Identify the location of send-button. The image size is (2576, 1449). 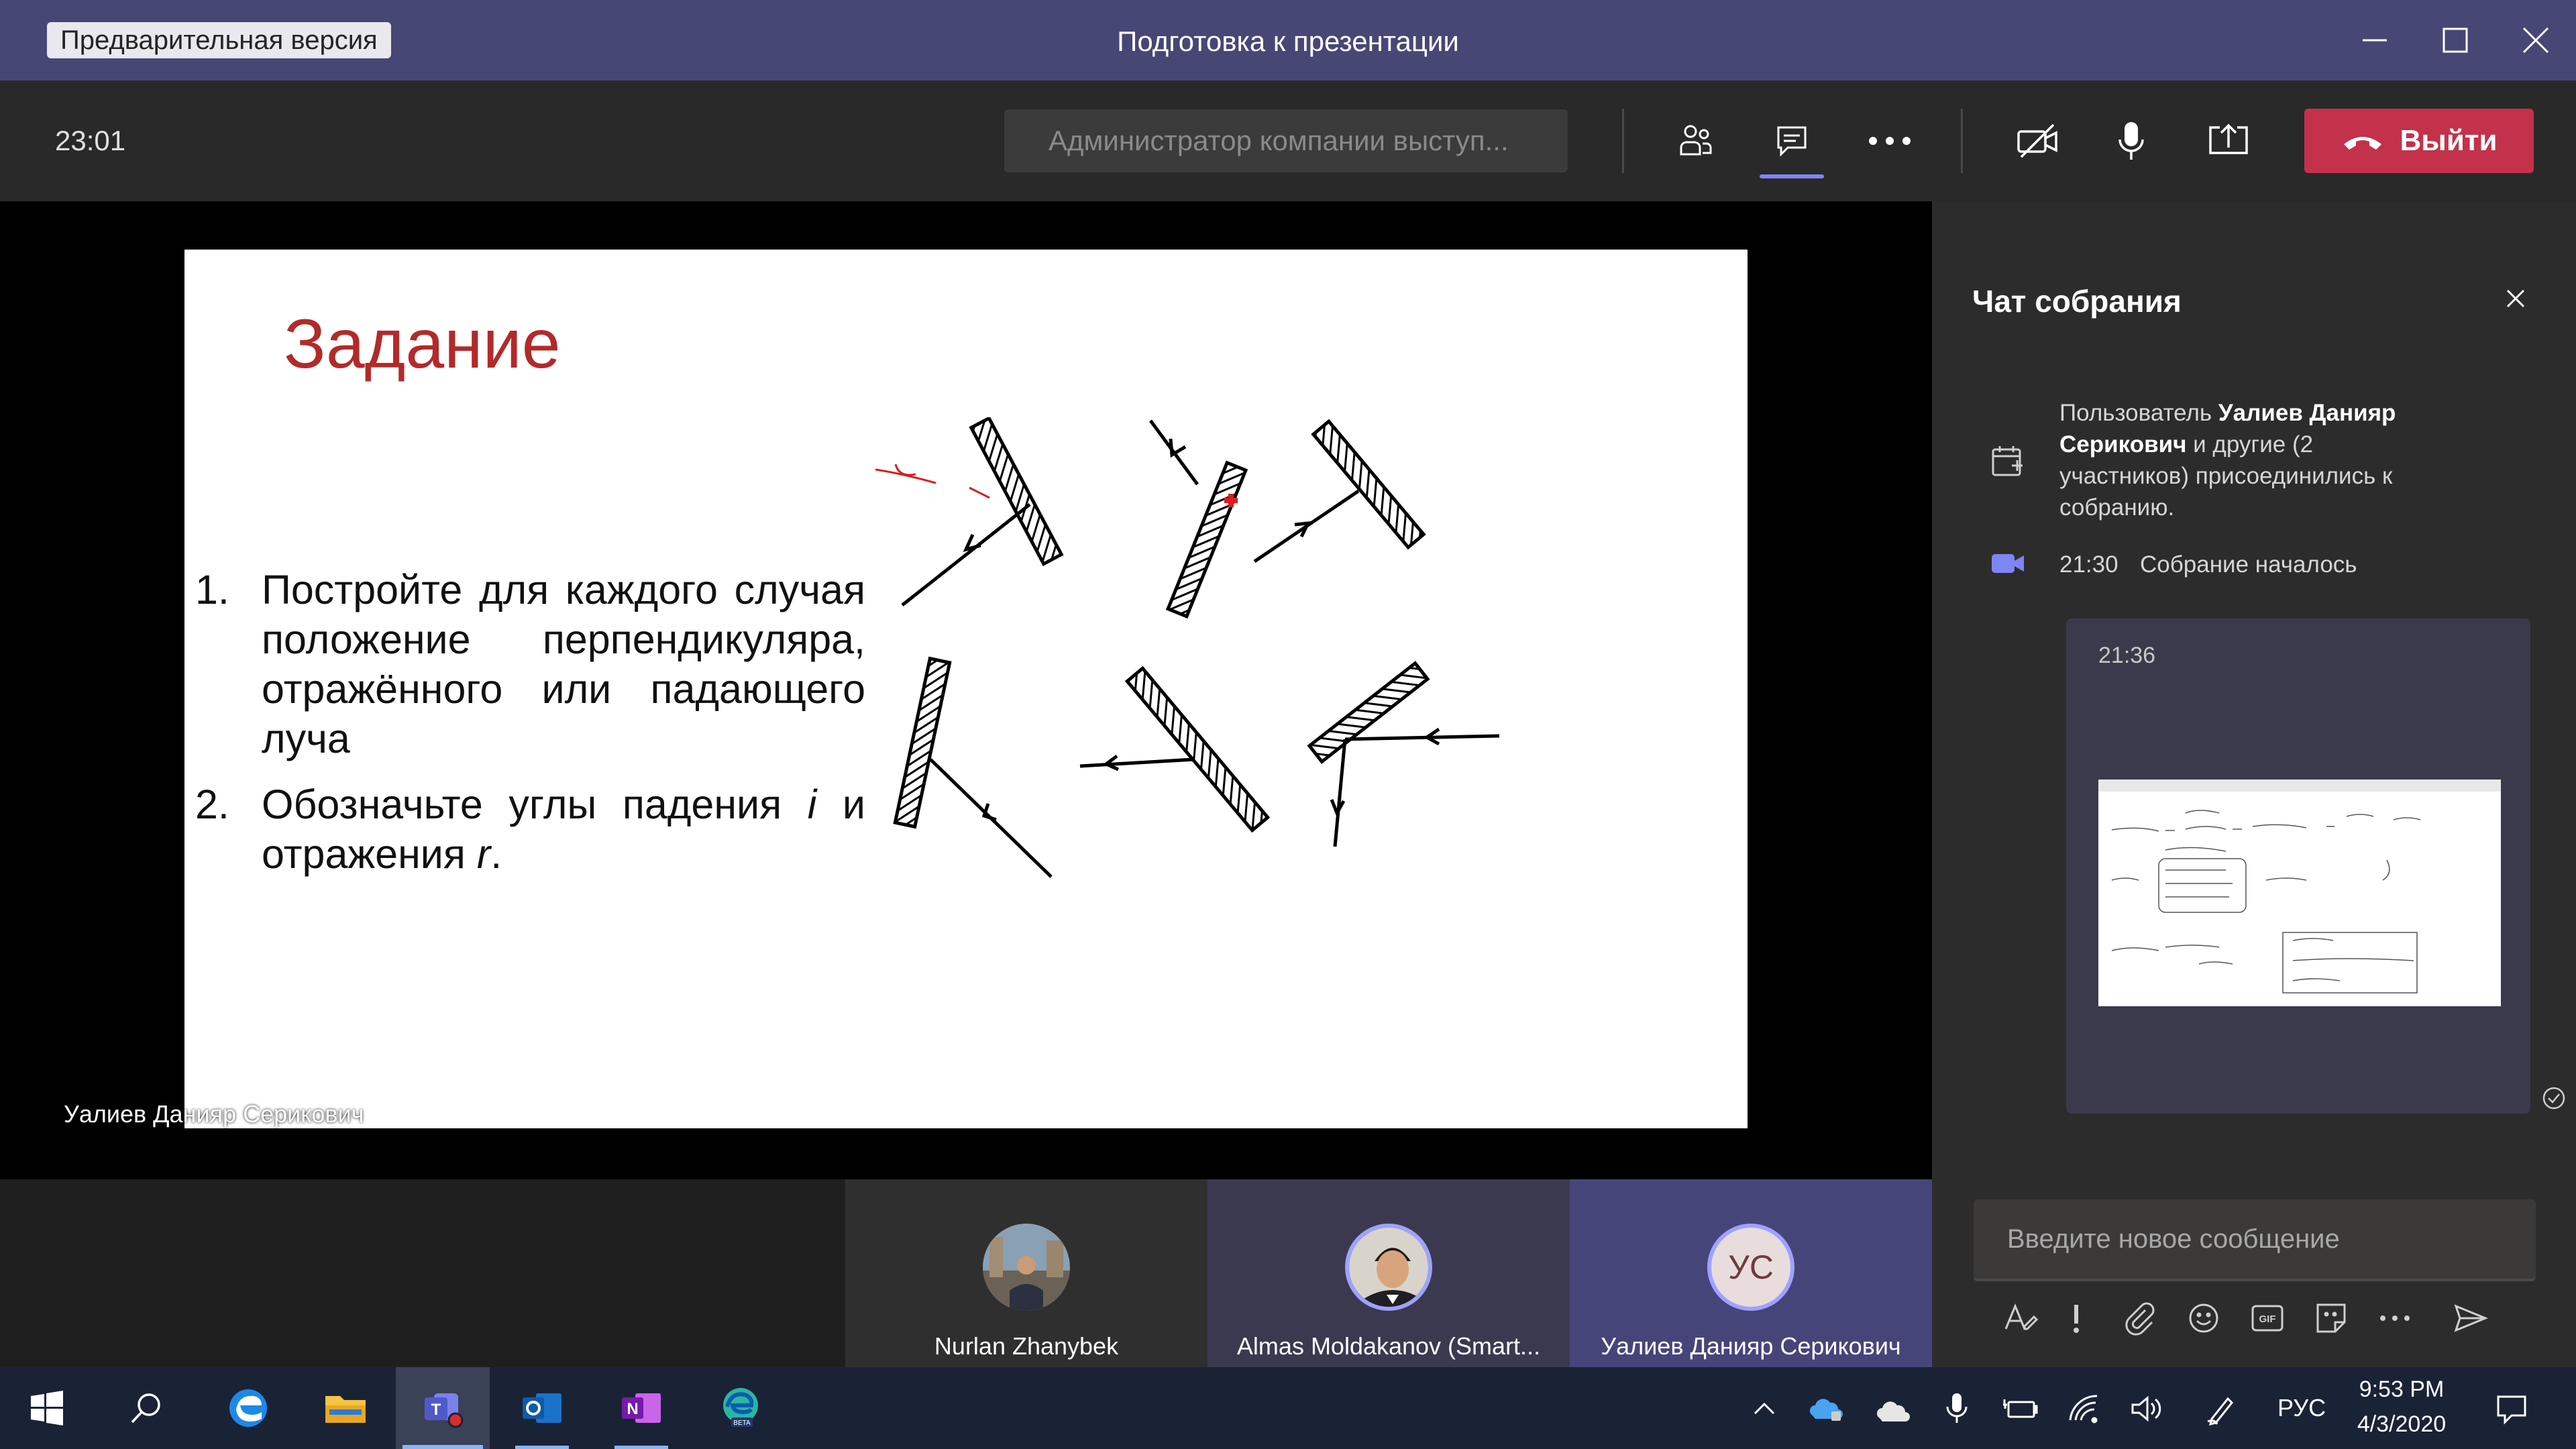
(2470, 1318).